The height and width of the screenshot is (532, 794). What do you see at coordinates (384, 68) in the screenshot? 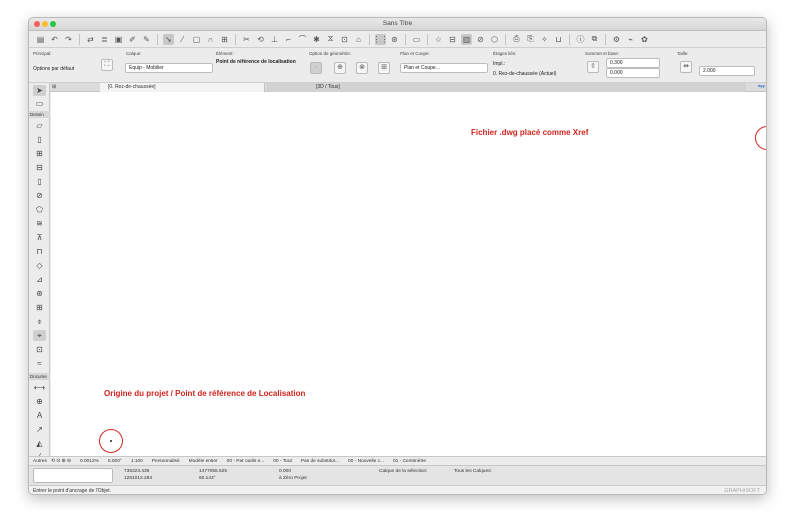
I see `geometry-box-icon: ⊞` at bounding box center [384, 68].